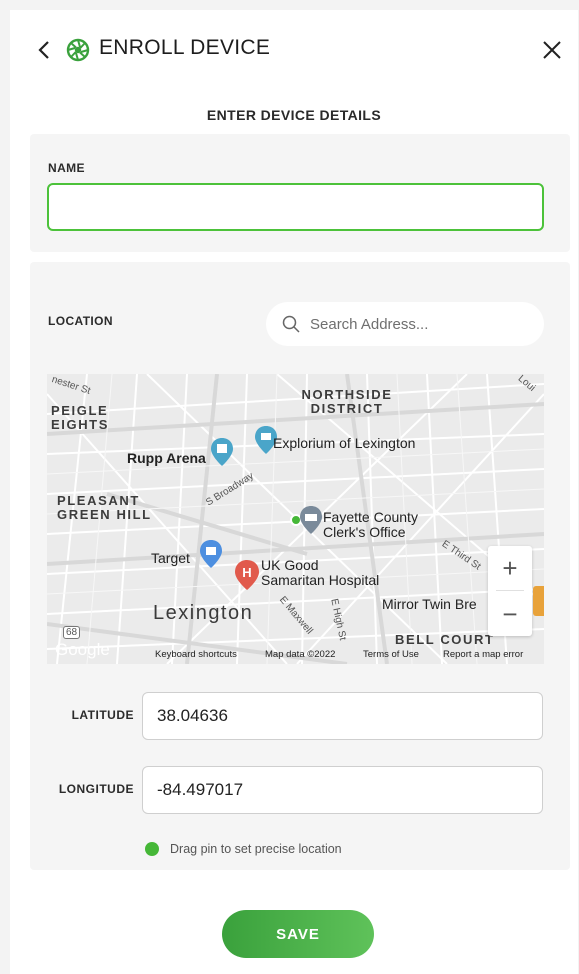 The image size is (579, 974). I want to click on pin-indicator-icon, so click(152, 849).